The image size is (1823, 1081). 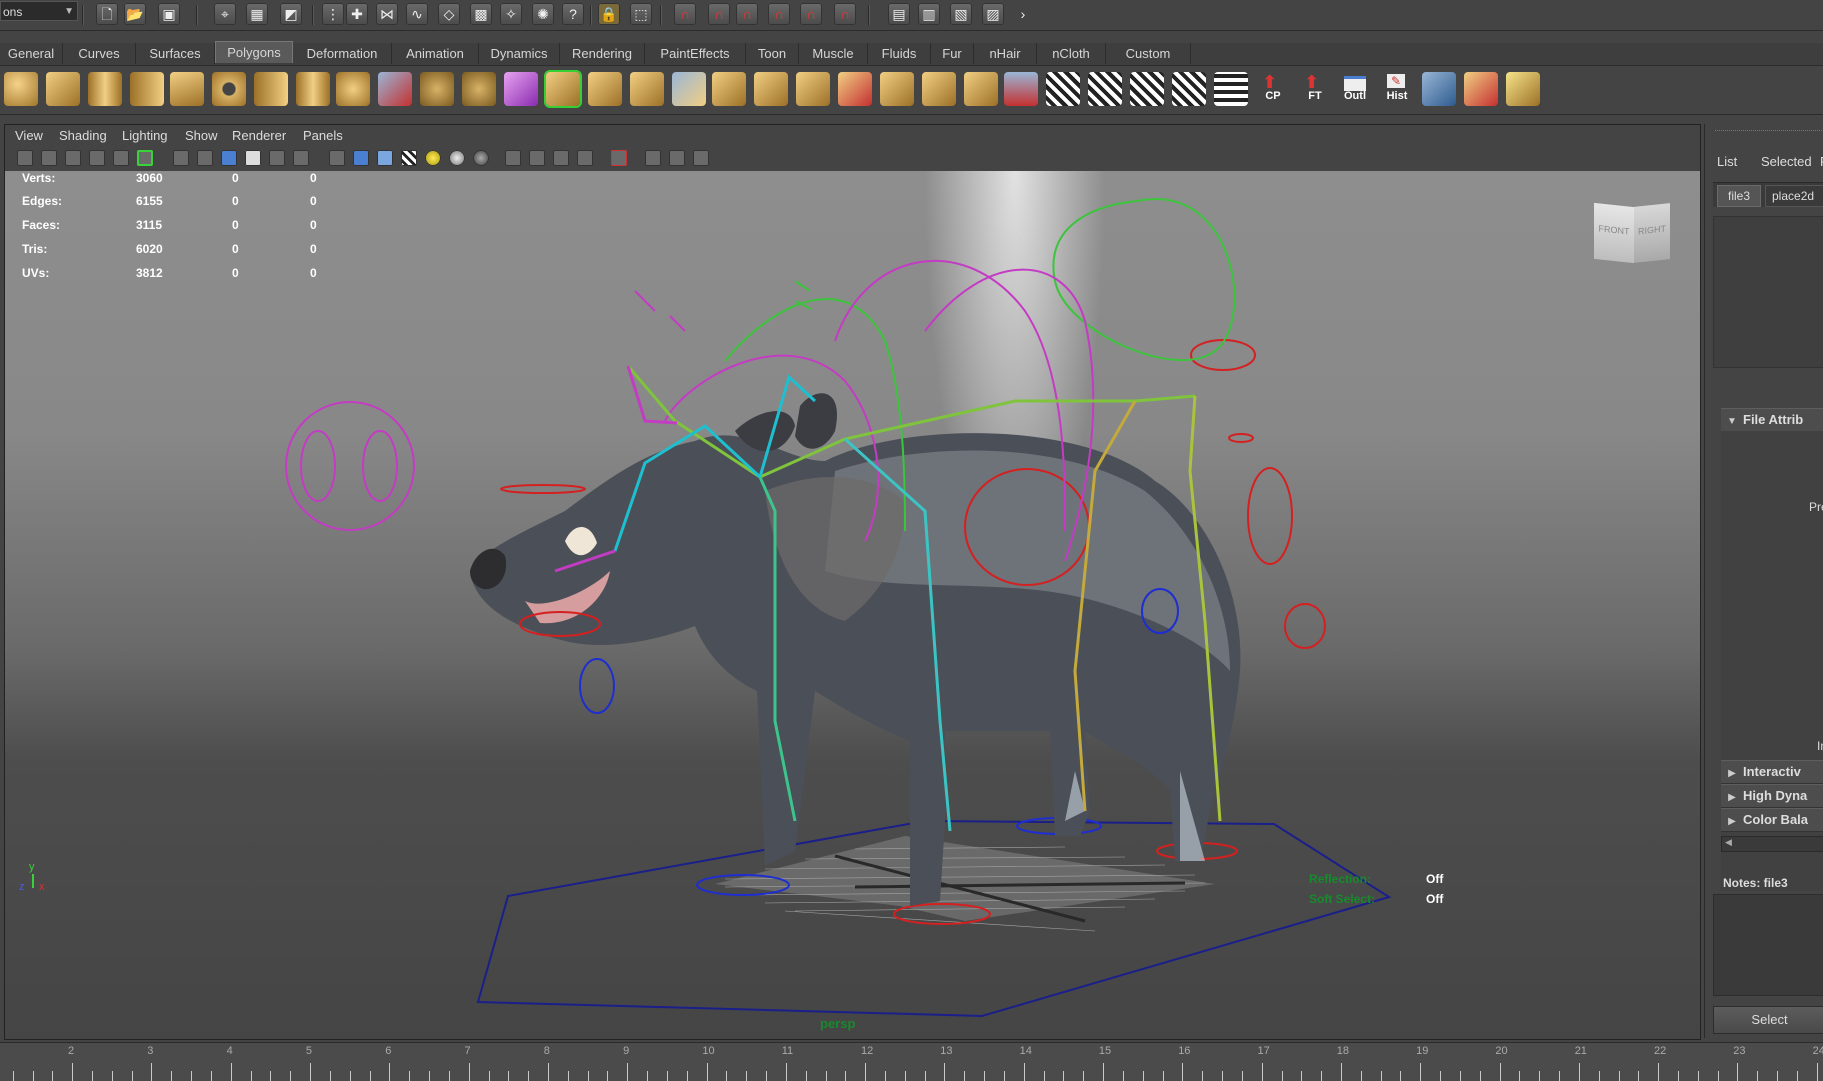 I want to click on select-tool-icon: ⬚, so click(x=641, y=14).